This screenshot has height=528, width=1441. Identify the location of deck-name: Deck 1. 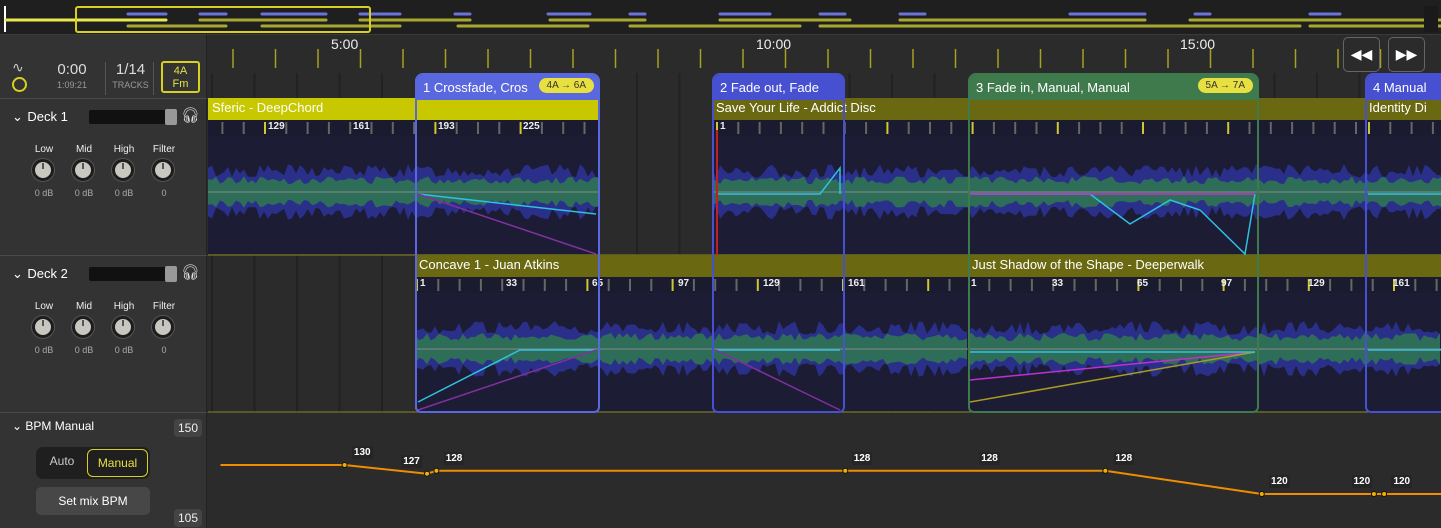
(47, 116).